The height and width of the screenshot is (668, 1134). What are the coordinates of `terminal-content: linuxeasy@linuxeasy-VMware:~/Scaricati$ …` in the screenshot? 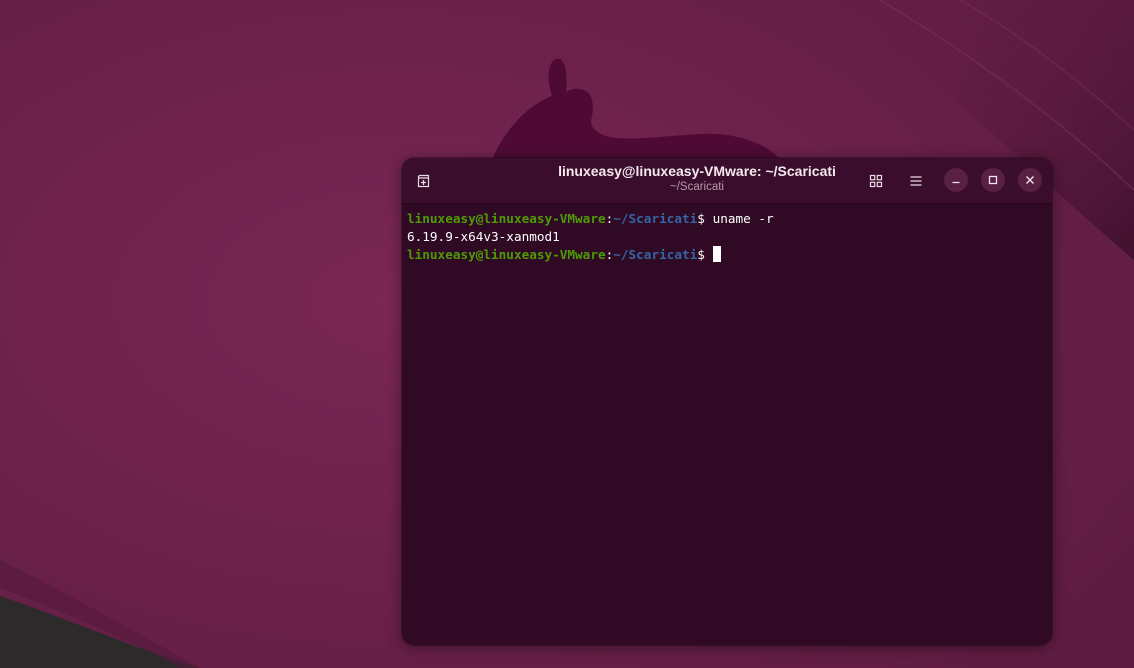 It's located at (727, 237).